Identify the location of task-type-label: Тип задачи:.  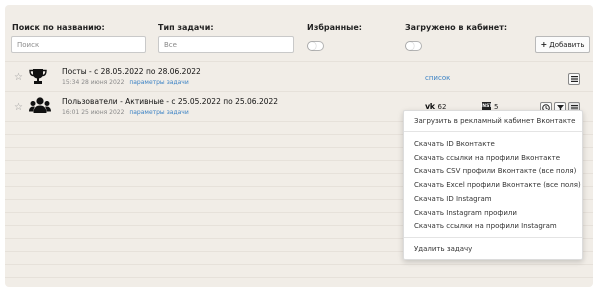
(186, 27).